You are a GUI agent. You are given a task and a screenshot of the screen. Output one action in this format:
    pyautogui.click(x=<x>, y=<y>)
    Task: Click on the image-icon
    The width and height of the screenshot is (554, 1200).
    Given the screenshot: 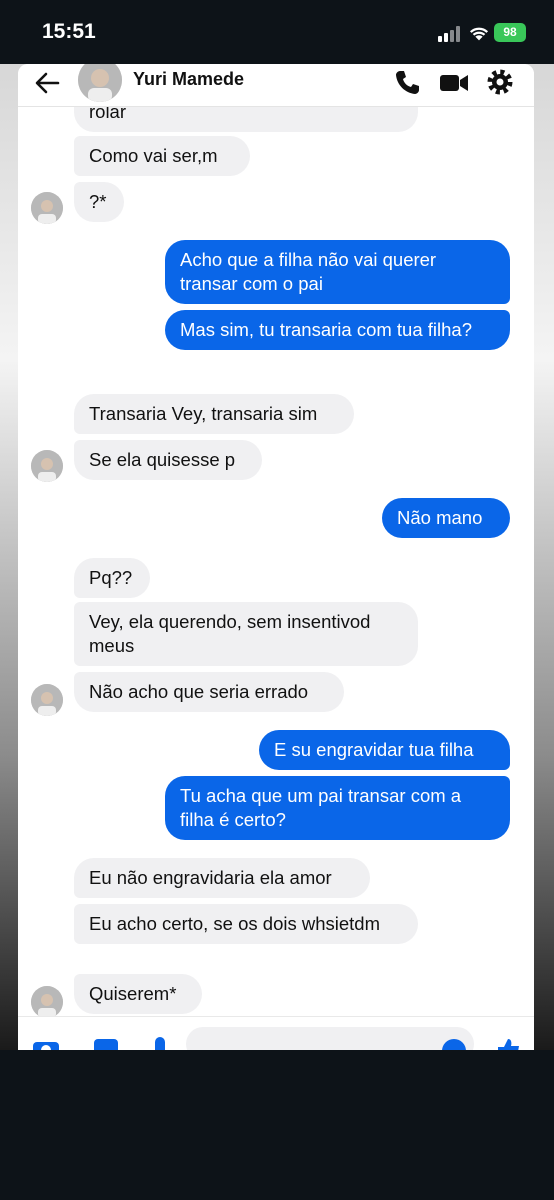 What is the action you would take?
    pyautogui.click(x=106, y=1043)
    